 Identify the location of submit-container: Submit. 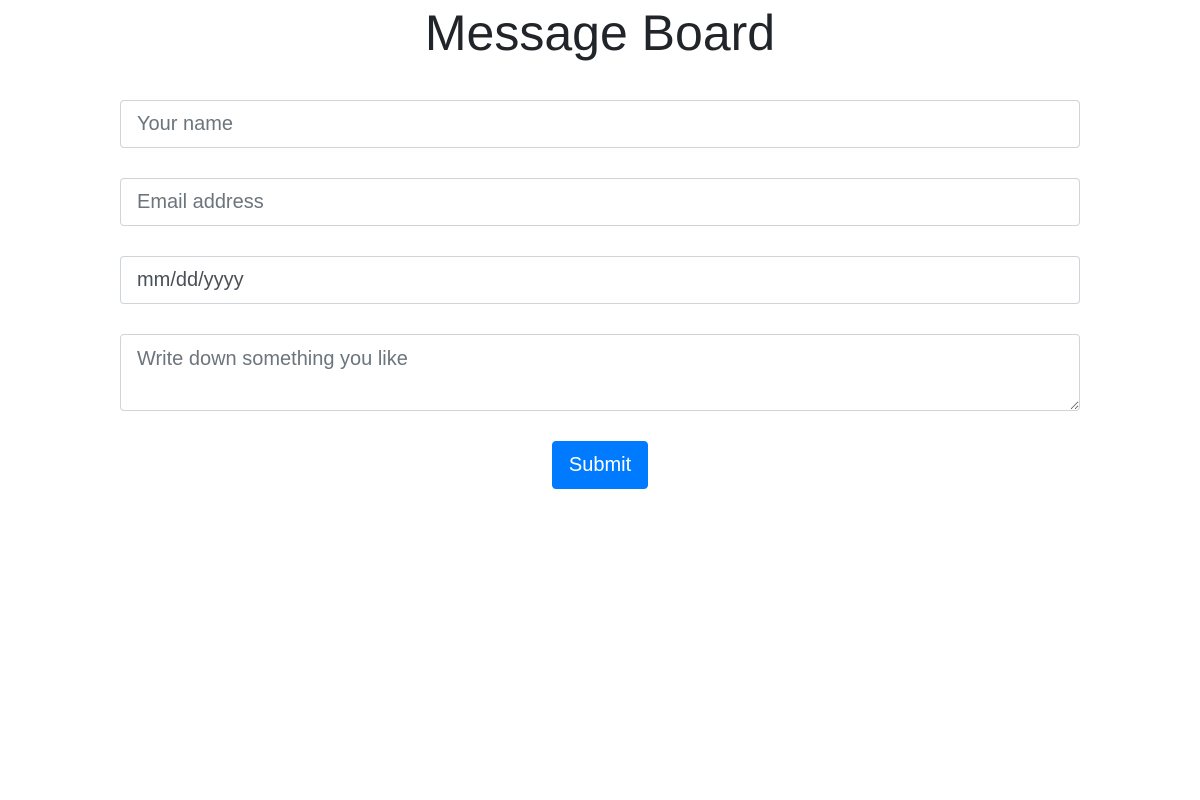
(600, 465).